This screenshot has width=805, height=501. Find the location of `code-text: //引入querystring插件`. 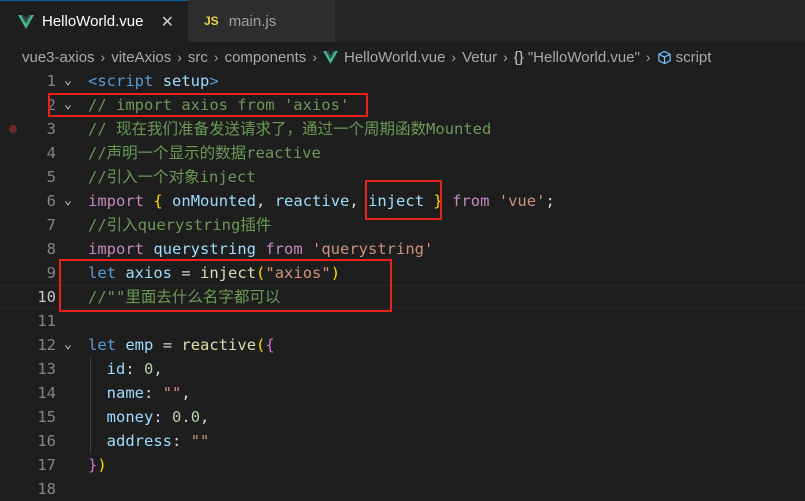

code-text: //引入querystring插件 is located at coordinates (180, 225).